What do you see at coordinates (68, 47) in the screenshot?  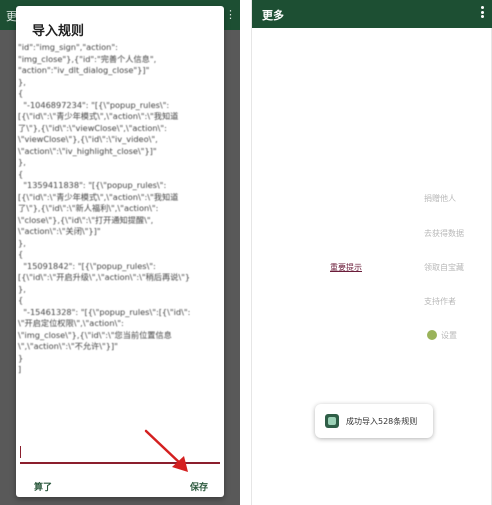 I see `editor-line: "id":"img_sign","action":` at bounding box center [68, 47].